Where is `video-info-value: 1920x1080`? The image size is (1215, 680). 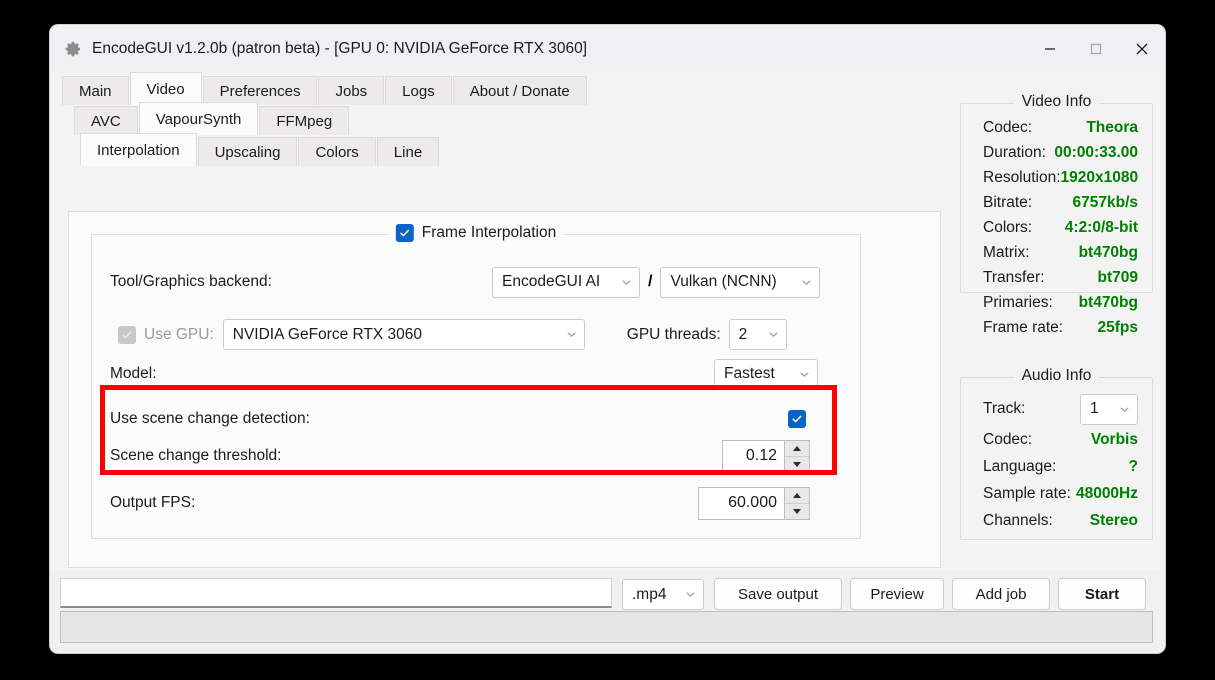
video-info-value: 1920x1080 is located at coordinates (1099, 177).